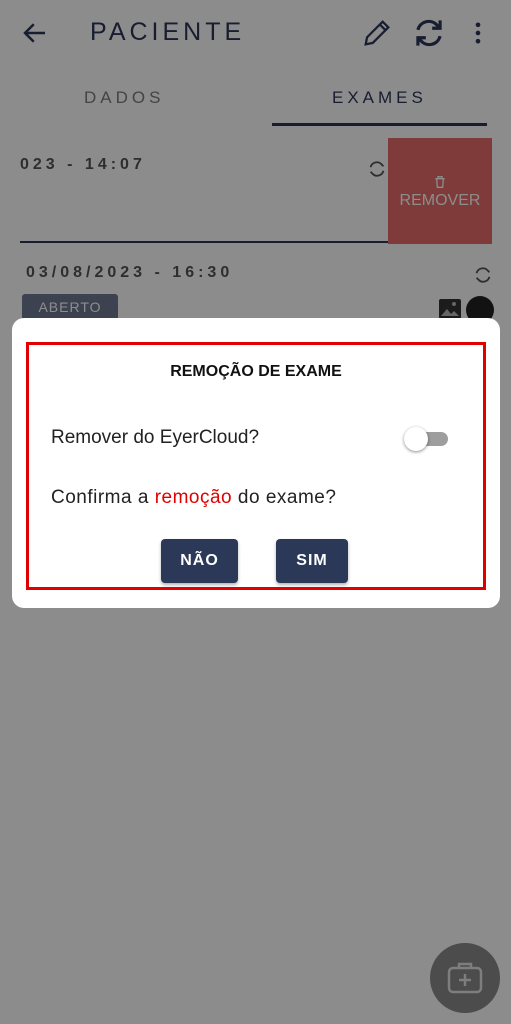 The image size is (511, 1024). I want to click on confirm-prefix: Confirma a, so click(103, 497).